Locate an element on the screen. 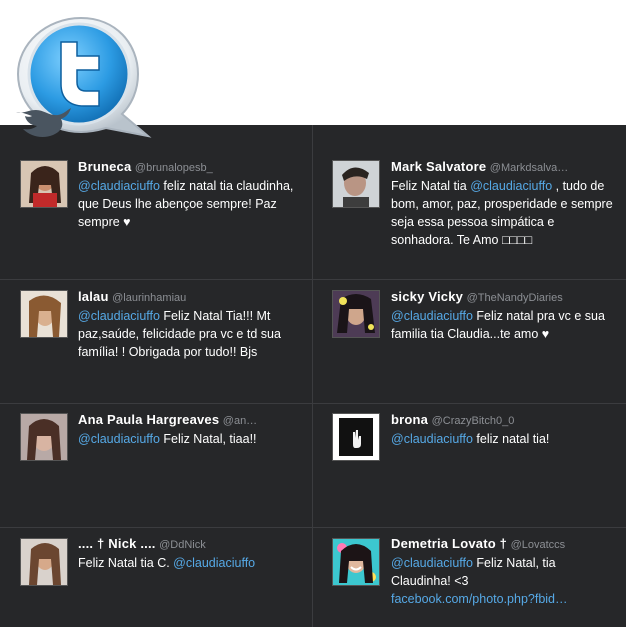 This screenshot has width=626, height=627. tweet-text: @claudiaciuffo Feliz Natal, tiaa!! is located at coordinates (167, 439).